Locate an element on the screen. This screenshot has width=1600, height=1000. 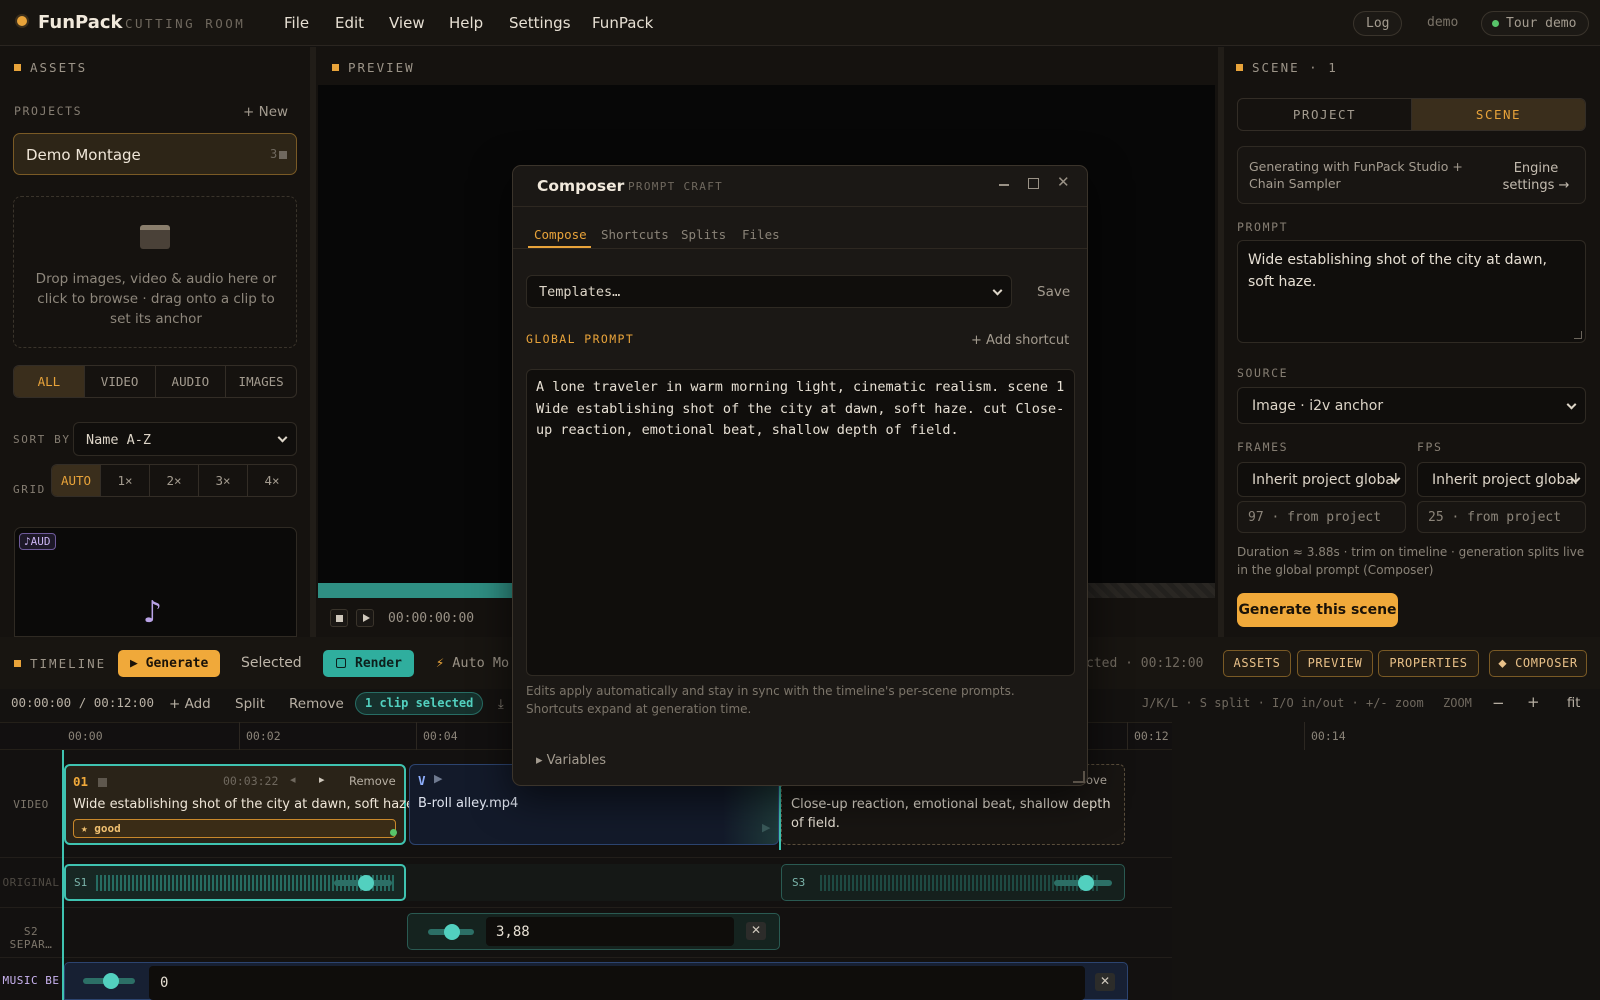
clip-remove-button: Remove is located at coordinates (372, 781).